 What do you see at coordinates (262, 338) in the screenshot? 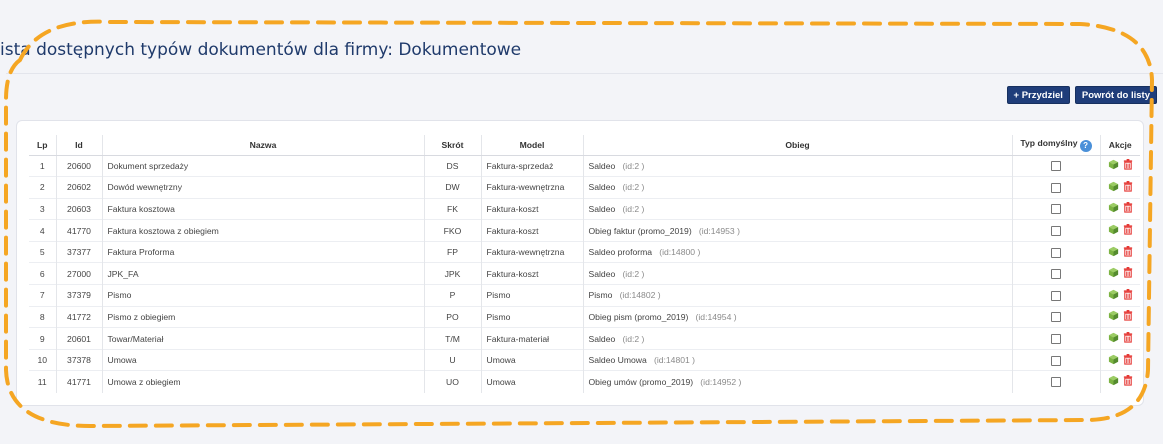
I see `cell-nazwa: Towar/Materiał` at bounding box center [262, 338].